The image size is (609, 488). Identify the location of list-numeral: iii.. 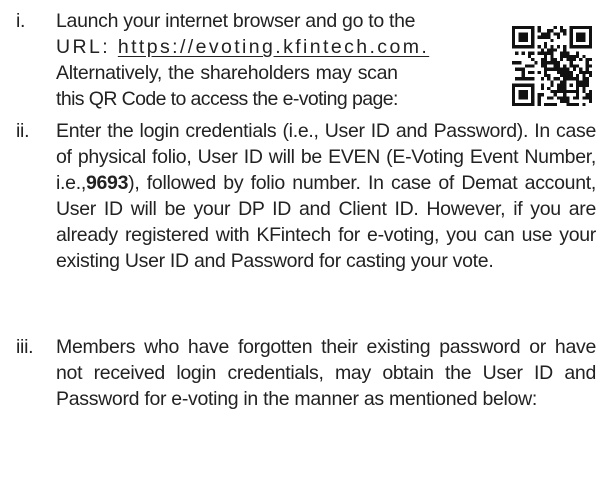
(25, 347).